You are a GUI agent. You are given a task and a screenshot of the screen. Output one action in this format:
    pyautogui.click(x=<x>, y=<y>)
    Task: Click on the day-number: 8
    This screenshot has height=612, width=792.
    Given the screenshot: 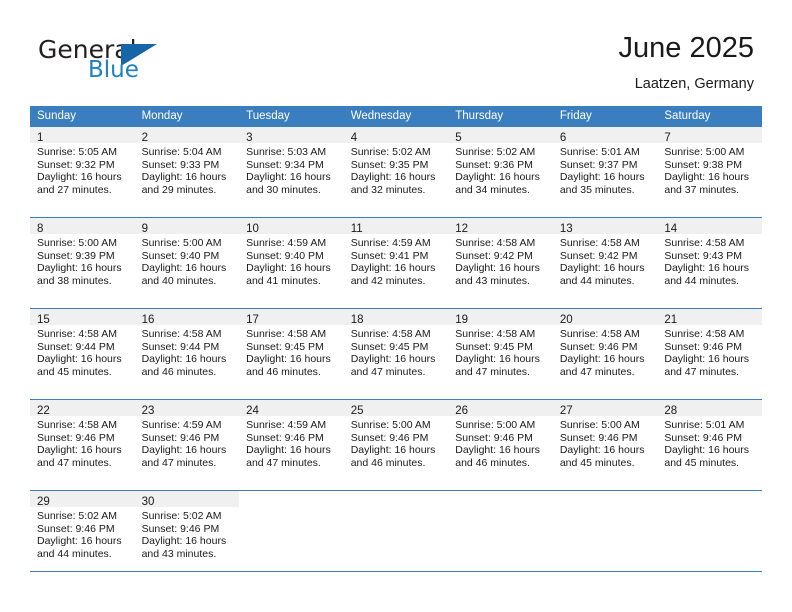 What is the action you would take?
    pyautogui.click(x=40, y=229)
    